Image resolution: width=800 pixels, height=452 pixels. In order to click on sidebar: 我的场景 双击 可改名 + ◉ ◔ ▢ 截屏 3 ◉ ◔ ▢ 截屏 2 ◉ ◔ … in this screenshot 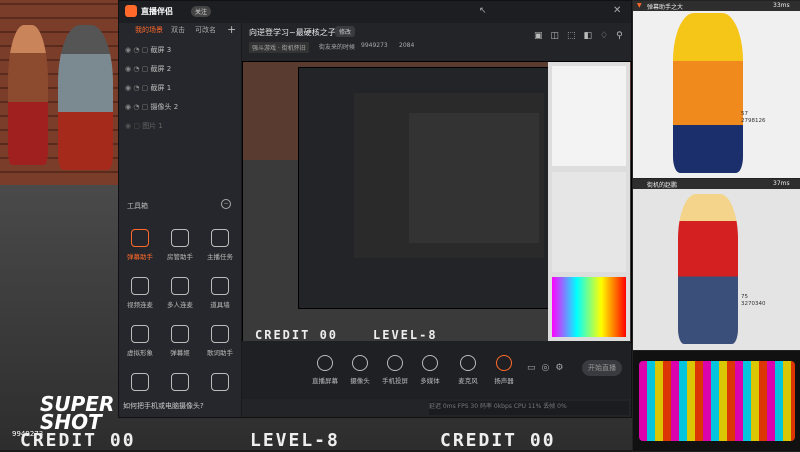, I will do `click(180, 220)`.